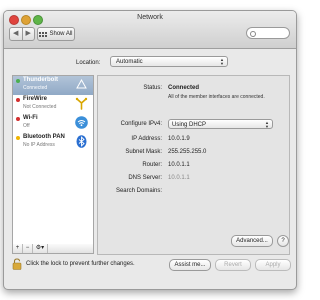  Describe the element at coordinates (35, 88) in the screenshot. I see `service-status: Connected` at that location.